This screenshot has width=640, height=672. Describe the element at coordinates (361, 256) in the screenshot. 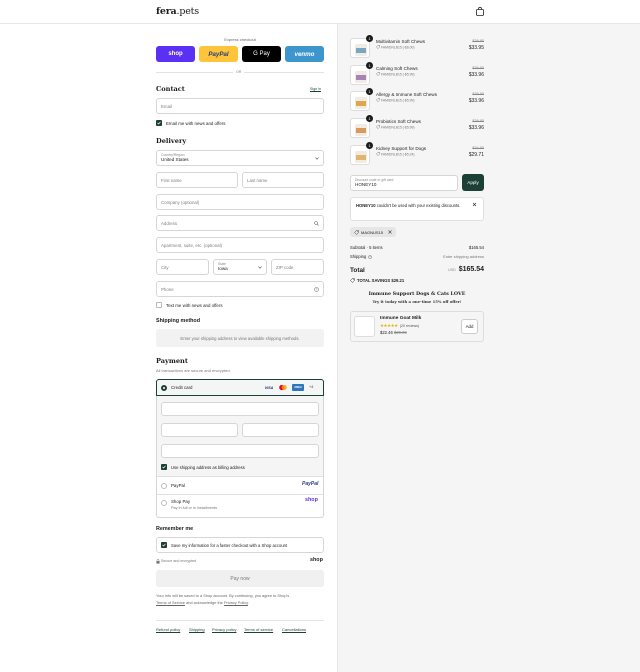

I see `shipping-label: Shipping ?` at that location.